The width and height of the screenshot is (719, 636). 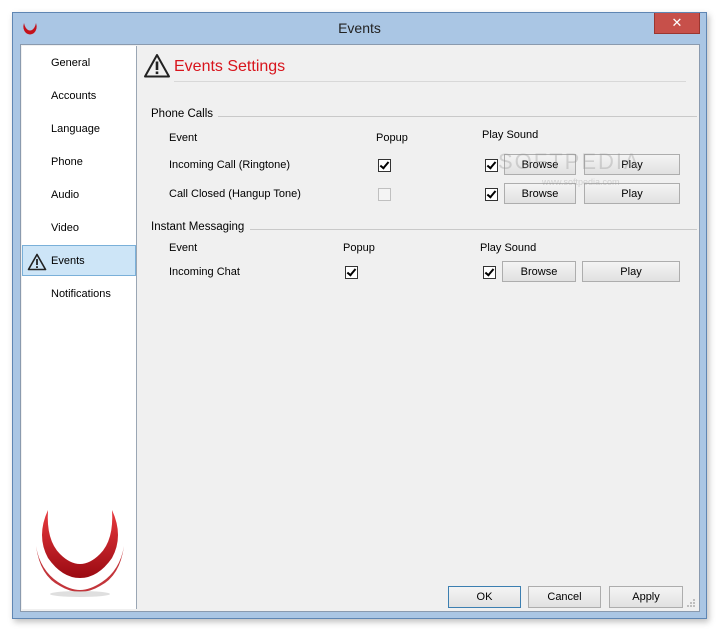 What do you see at coordinates (631, 271) in the screenshot?
I see `play-button: Play` at bounding box center [631, 271].